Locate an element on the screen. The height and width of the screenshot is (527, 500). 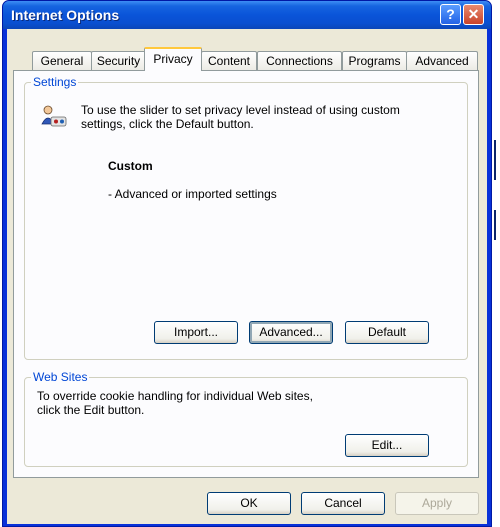
close-icon: ✕ is located at coordinates (473, 14).